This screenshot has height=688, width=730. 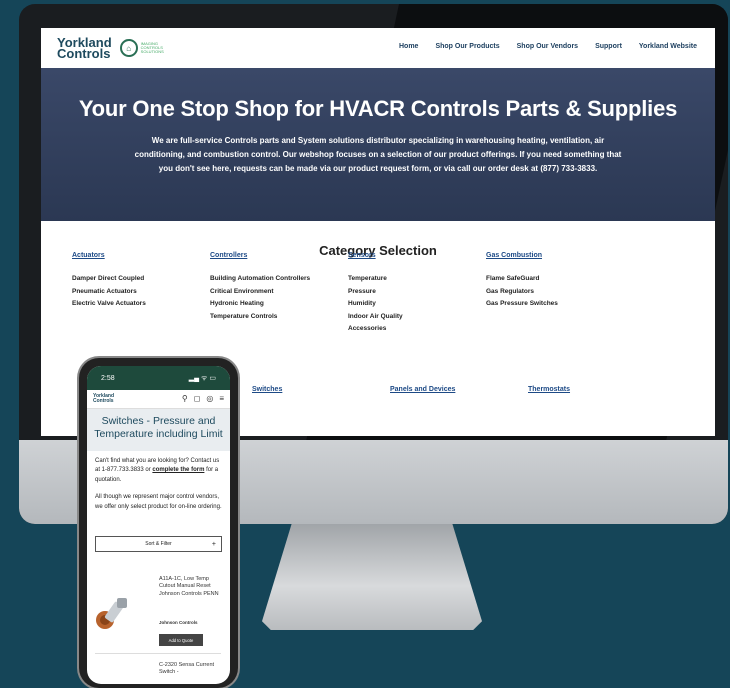 What do you see at coordinates (108, 378) in the screenshot?
I see `status-time: 2:58` at bounding box center [108, 378].